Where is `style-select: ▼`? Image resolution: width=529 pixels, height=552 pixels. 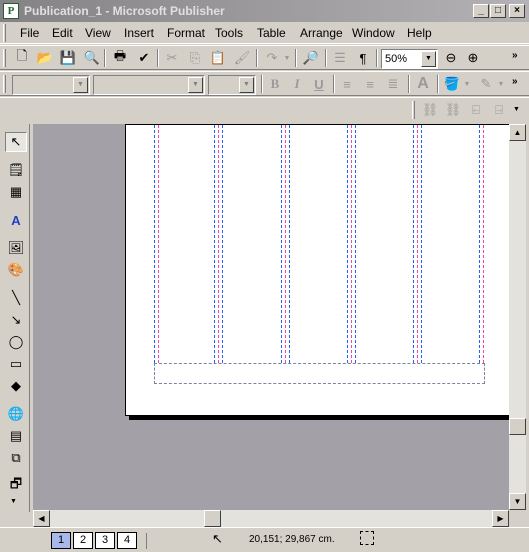 style-select: ▼ is located at coordinates (51, 85).